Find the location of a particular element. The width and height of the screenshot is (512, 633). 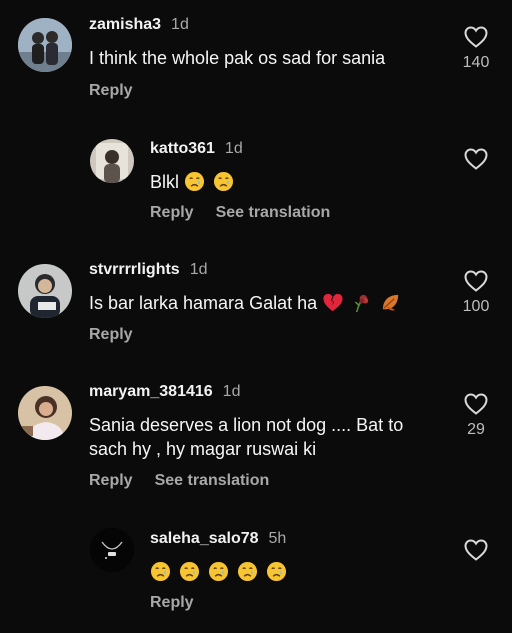

like-count: 29 is located at coordinates (476, 429).